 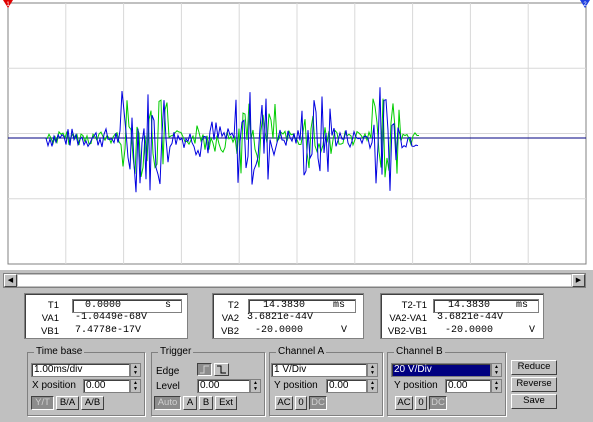 What do you see at coordinates (296, 385) in the screenshot?
I see `channel-a-ypos-label: Y position` at bounding box center [296, 385].